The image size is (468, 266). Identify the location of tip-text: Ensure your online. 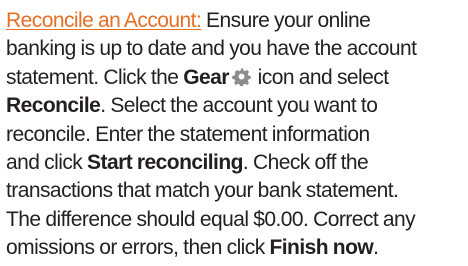
(286, 20).